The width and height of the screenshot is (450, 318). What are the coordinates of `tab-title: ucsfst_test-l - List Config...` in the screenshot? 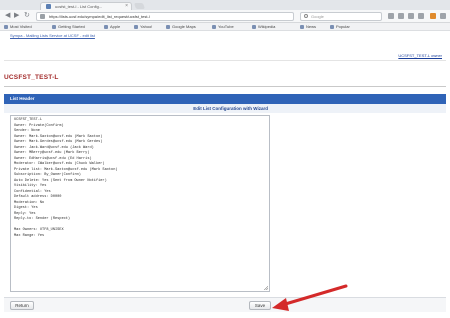 It's located at (79, 6).